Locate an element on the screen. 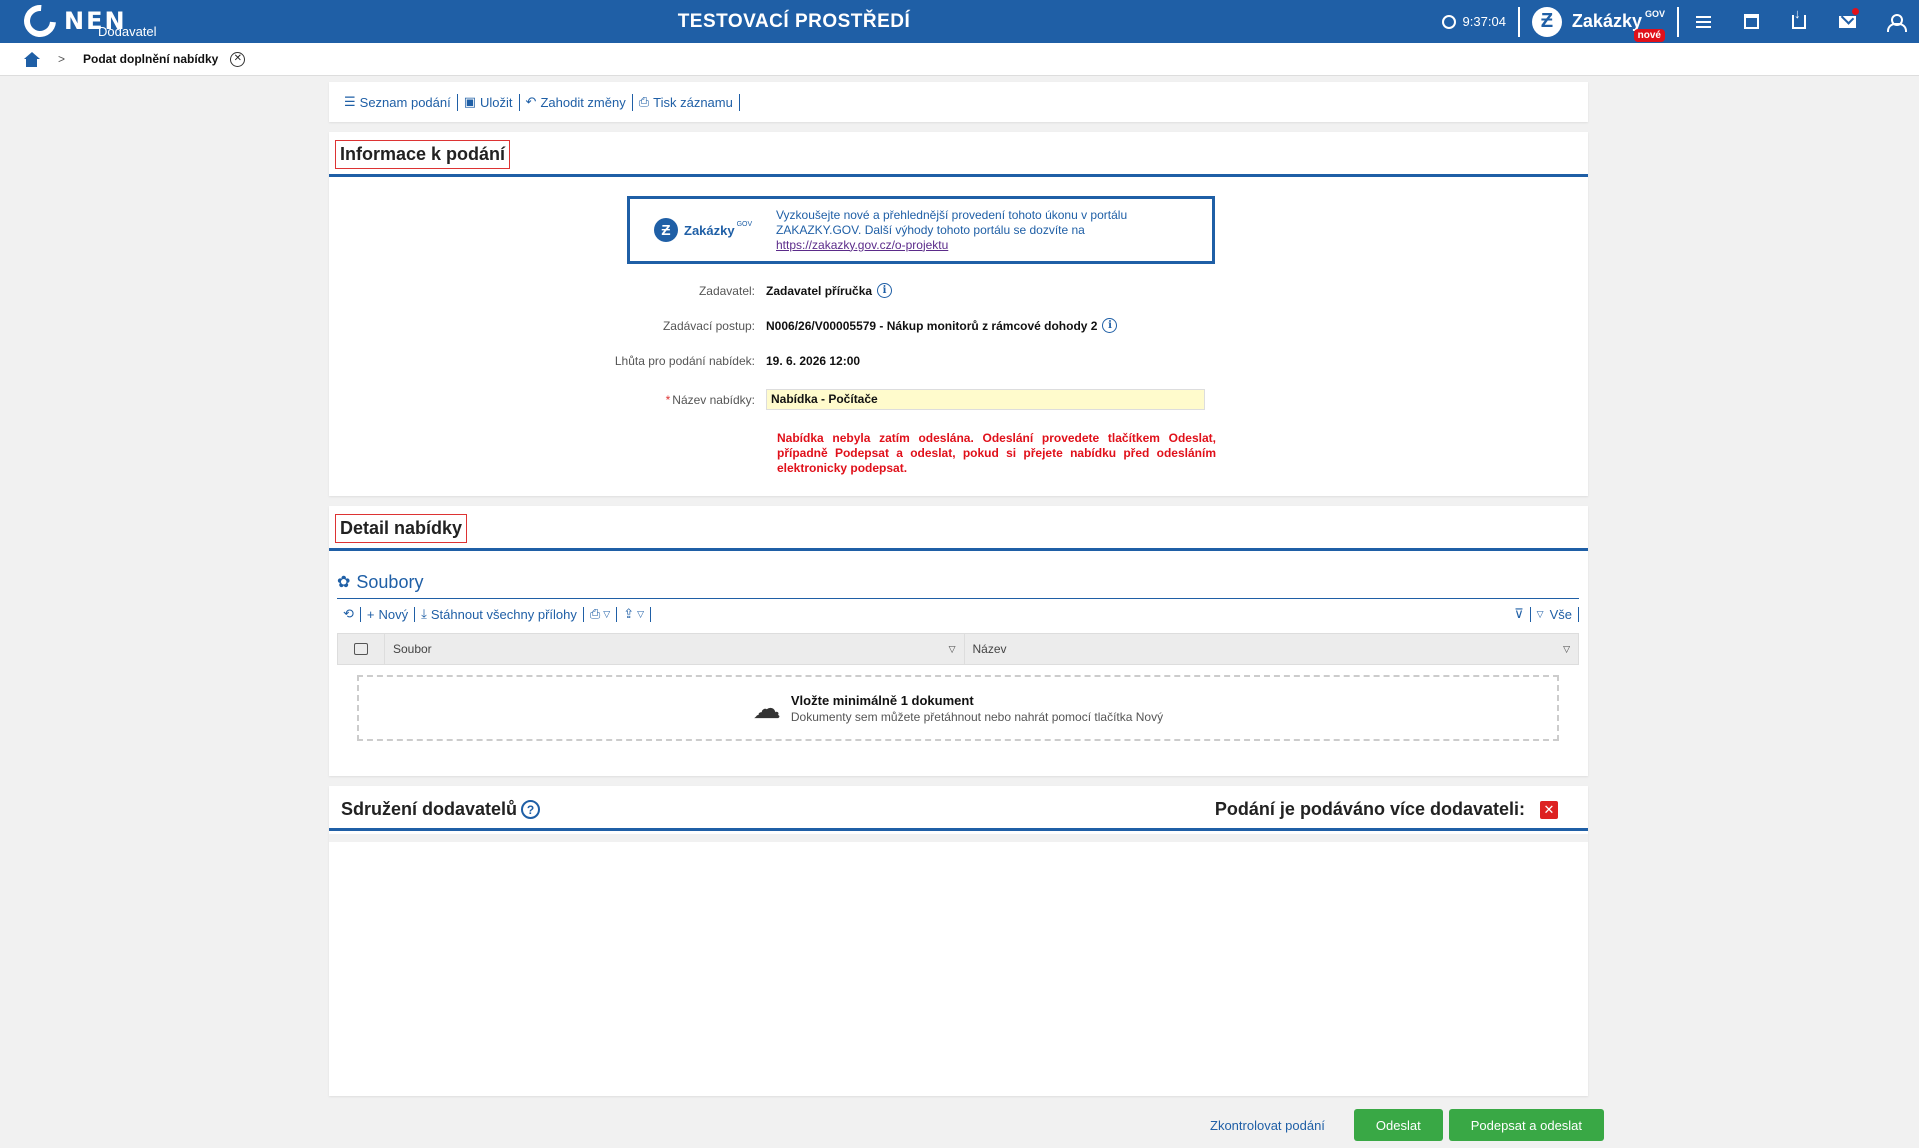 This screenshot has width=1919, height=1148. promo-logo: Ƶ Zakázky GOV is located at coordinates (715, 230).